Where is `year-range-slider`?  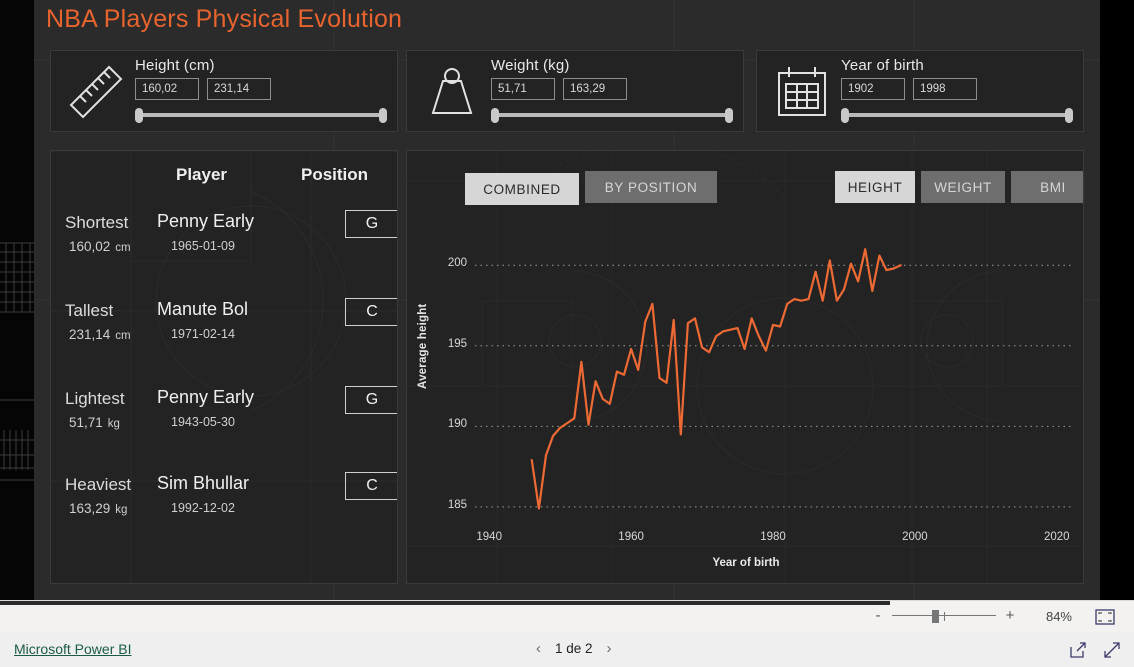
year-range-slider is located at coordinates (957, 115).